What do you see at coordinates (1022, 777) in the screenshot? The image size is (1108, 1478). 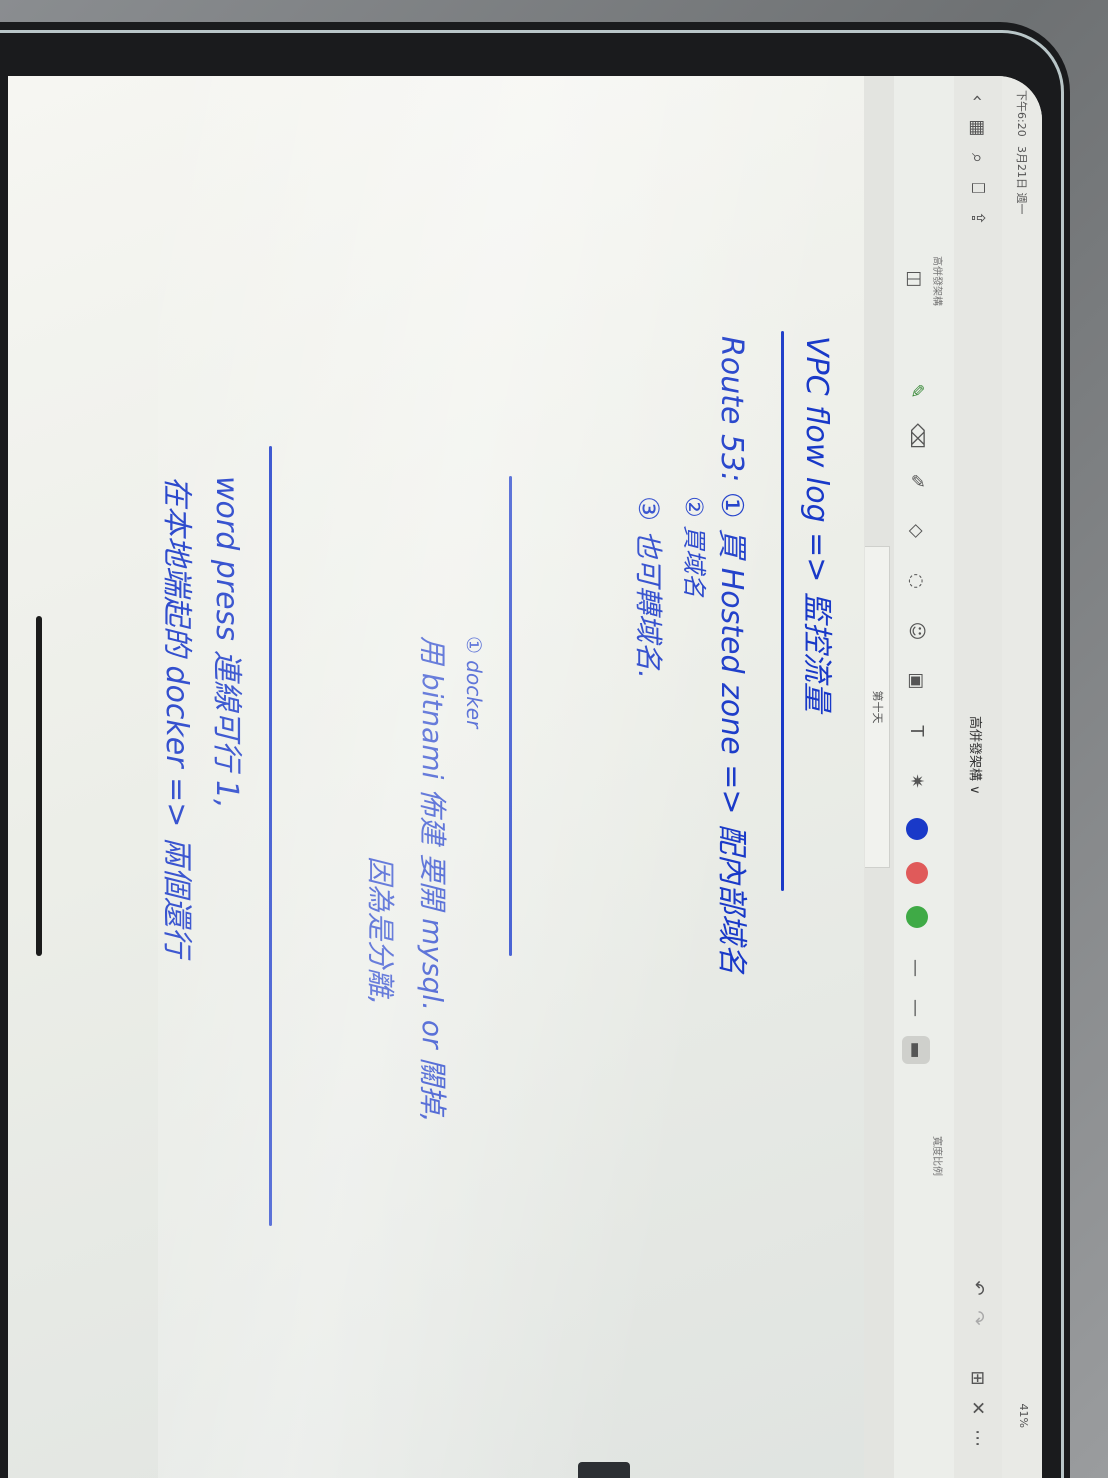 I see `status-bar: 下午6:20 3月21日 週一 41%` at bounding box center [1022, 777].